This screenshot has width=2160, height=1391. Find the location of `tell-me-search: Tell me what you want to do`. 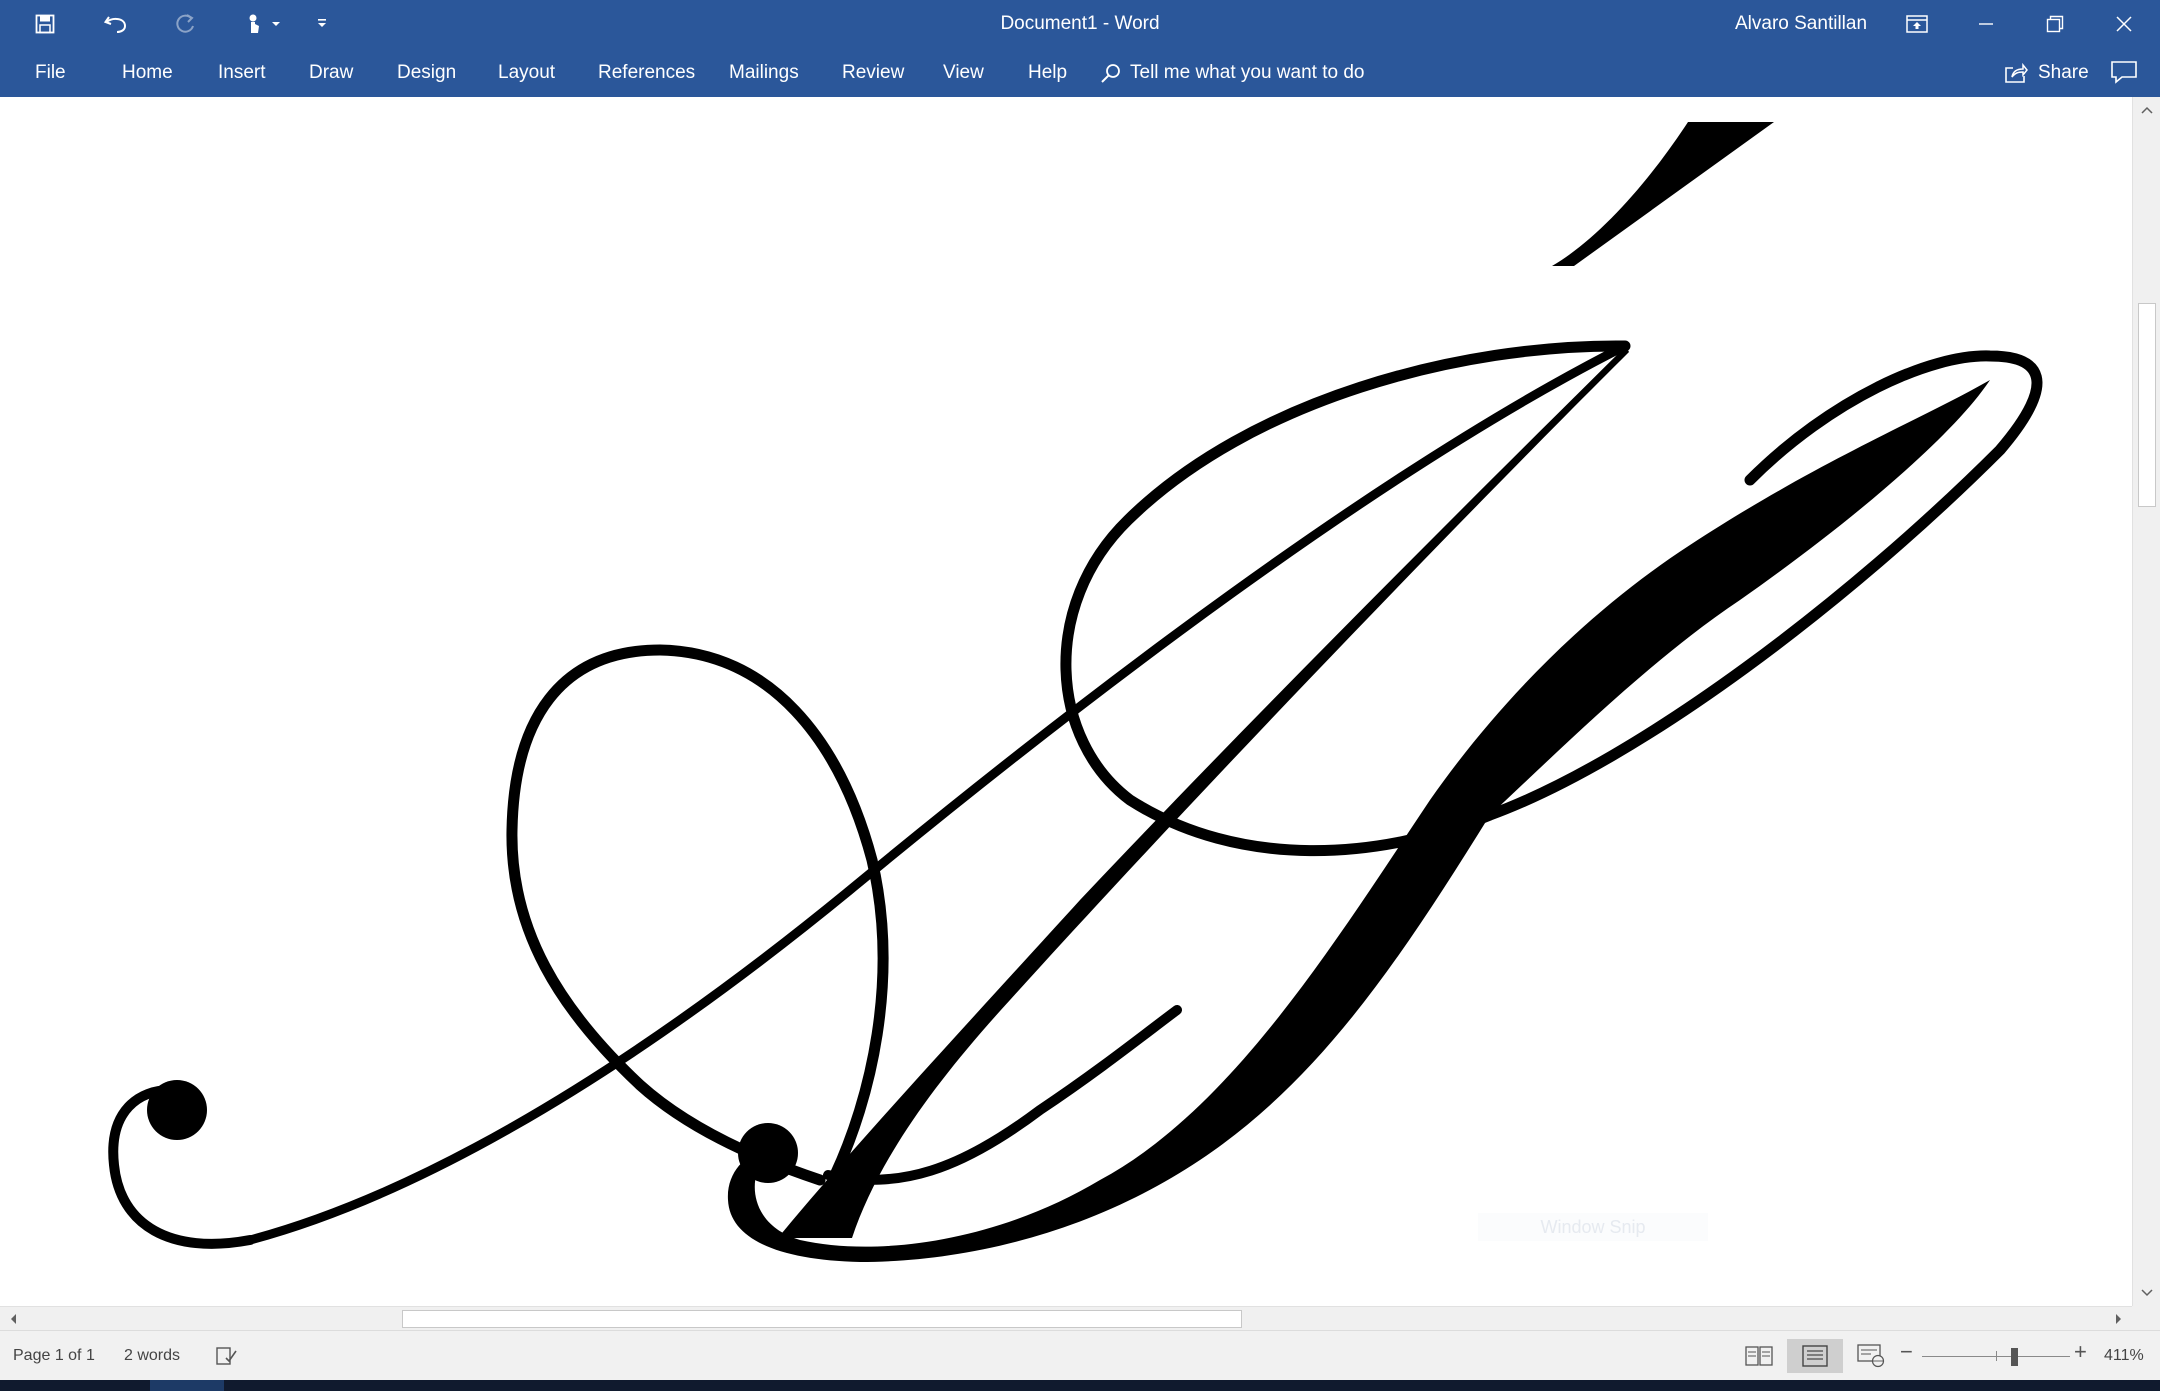

tell-me-search: Tell me what you want to do is located at coordinates (1232, 72).